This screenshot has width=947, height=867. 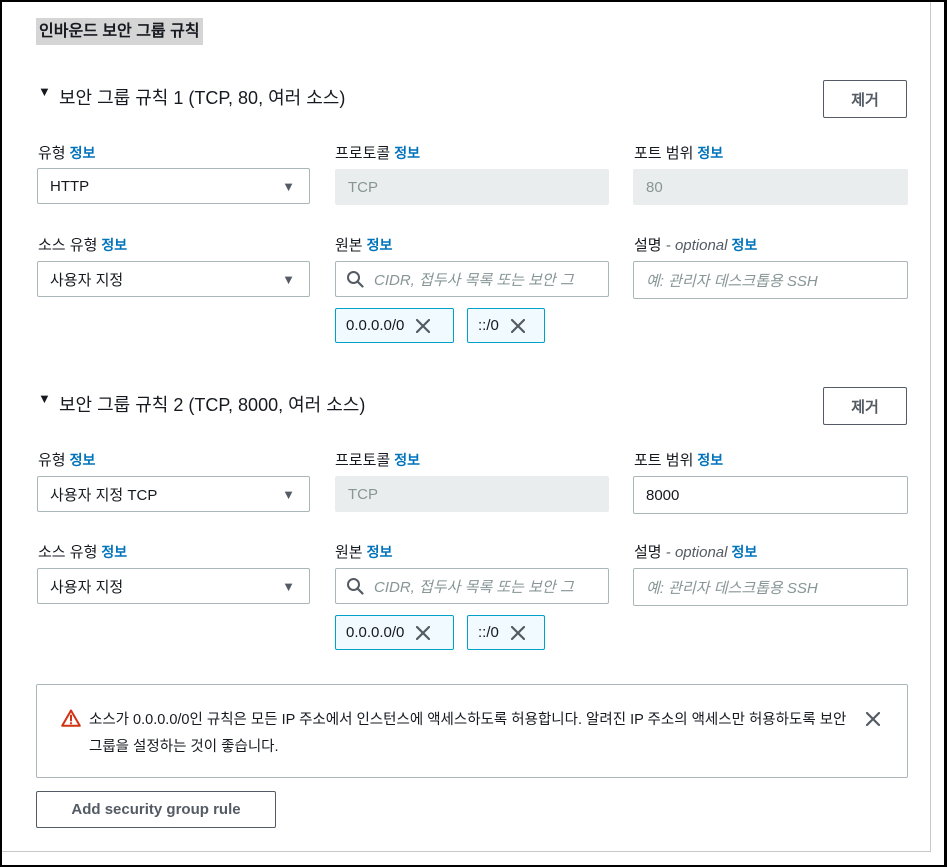 I want to click on rule-2-header: ▼ 보안 그룹 규칙 2 (TCP, 8000, 여러 소스), so click(x=201, y=404).